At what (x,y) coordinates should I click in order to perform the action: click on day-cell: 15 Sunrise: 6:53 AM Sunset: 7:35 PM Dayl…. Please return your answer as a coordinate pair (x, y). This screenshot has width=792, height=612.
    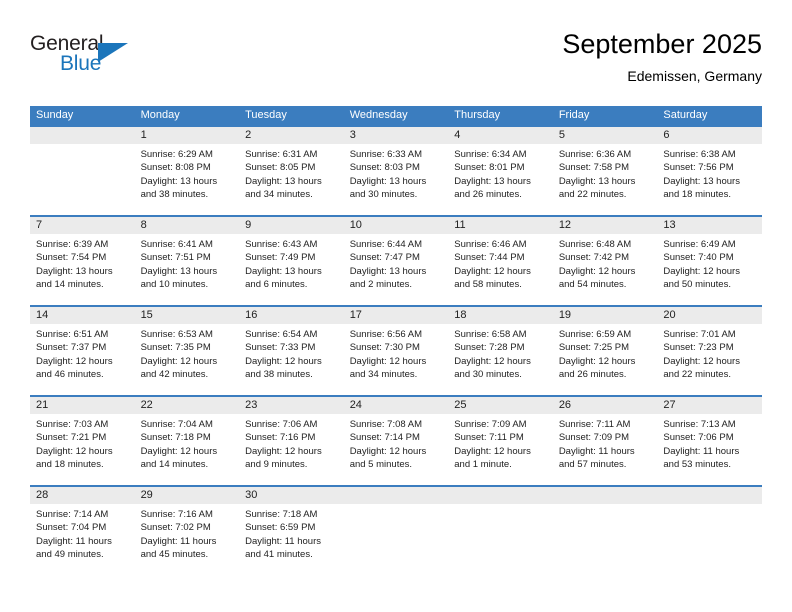
    Looking at the image, I should click on (187, 351).